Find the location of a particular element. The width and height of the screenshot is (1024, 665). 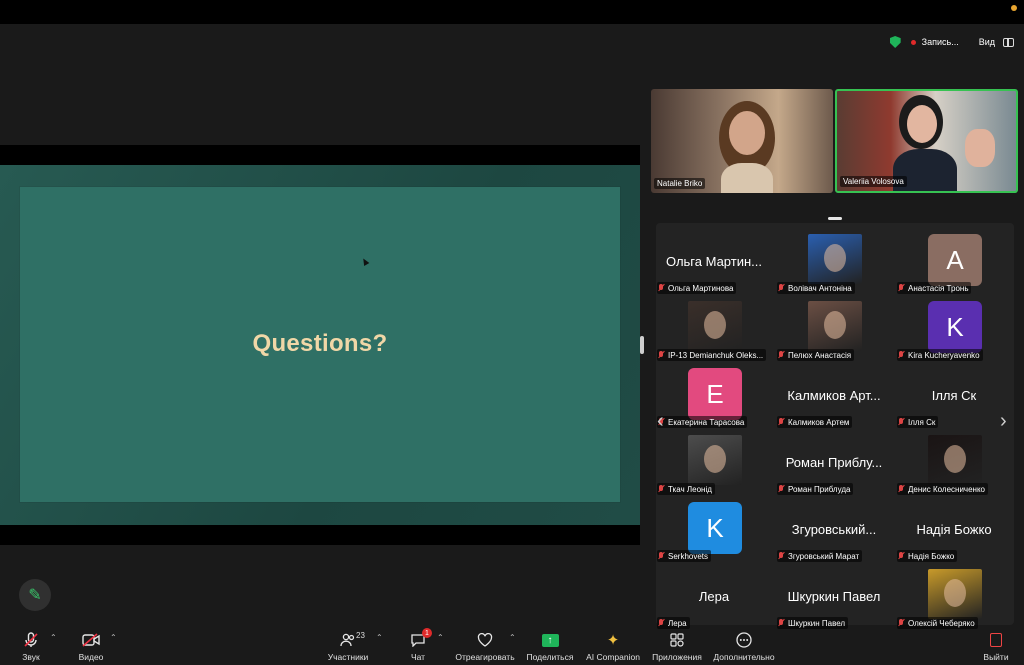

share-screen-icon: ↑ is located at coordinates (550, 640).